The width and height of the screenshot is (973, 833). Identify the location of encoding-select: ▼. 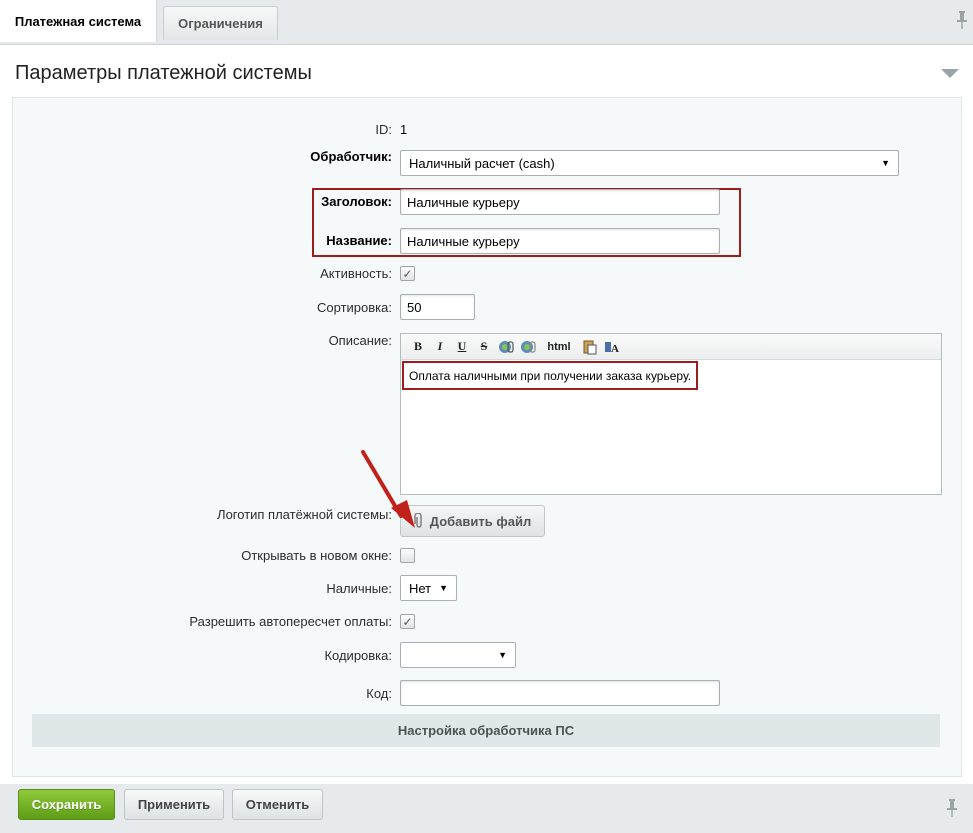
(458, 655).